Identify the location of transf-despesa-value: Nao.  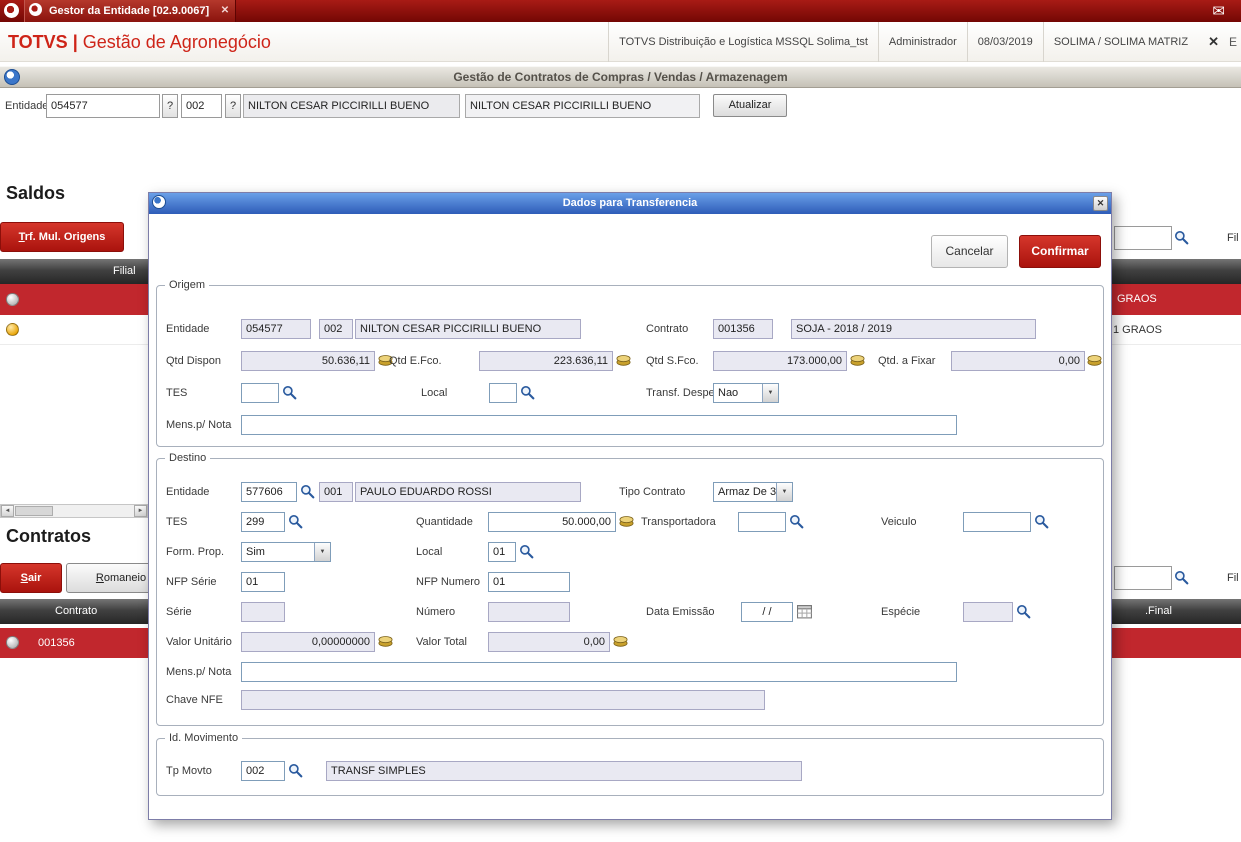
(728, 393).